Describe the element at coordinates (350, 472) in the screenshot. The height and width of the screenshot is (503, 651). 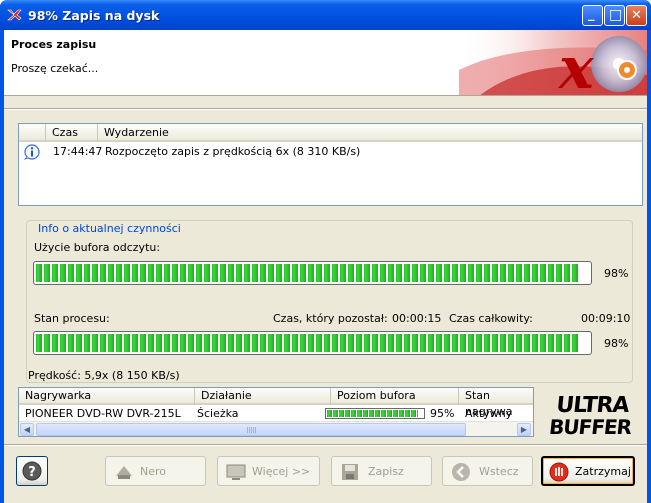
I see `floppy-disk-icon` at that location.